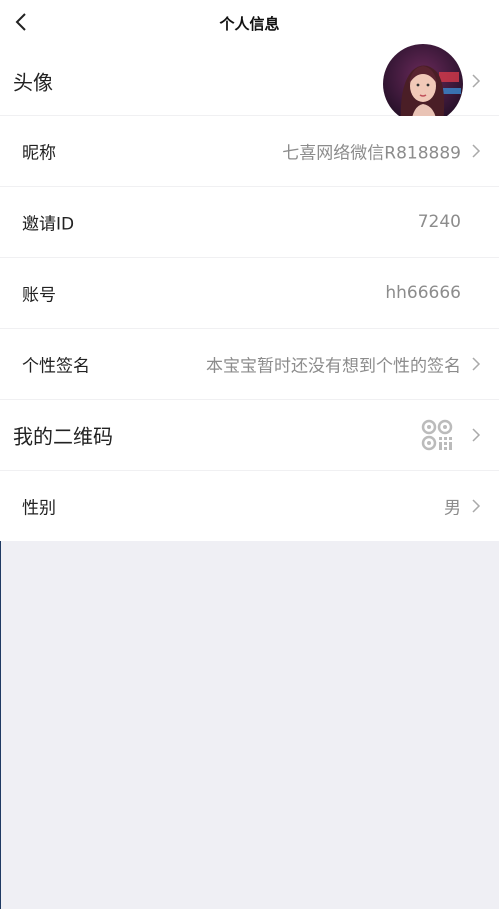 Image resolution: width=499 pixels, height=909 pixels. Describe the element at coordinates (452, 508) in the screenshot. I see `gender-value: 男` at that location.